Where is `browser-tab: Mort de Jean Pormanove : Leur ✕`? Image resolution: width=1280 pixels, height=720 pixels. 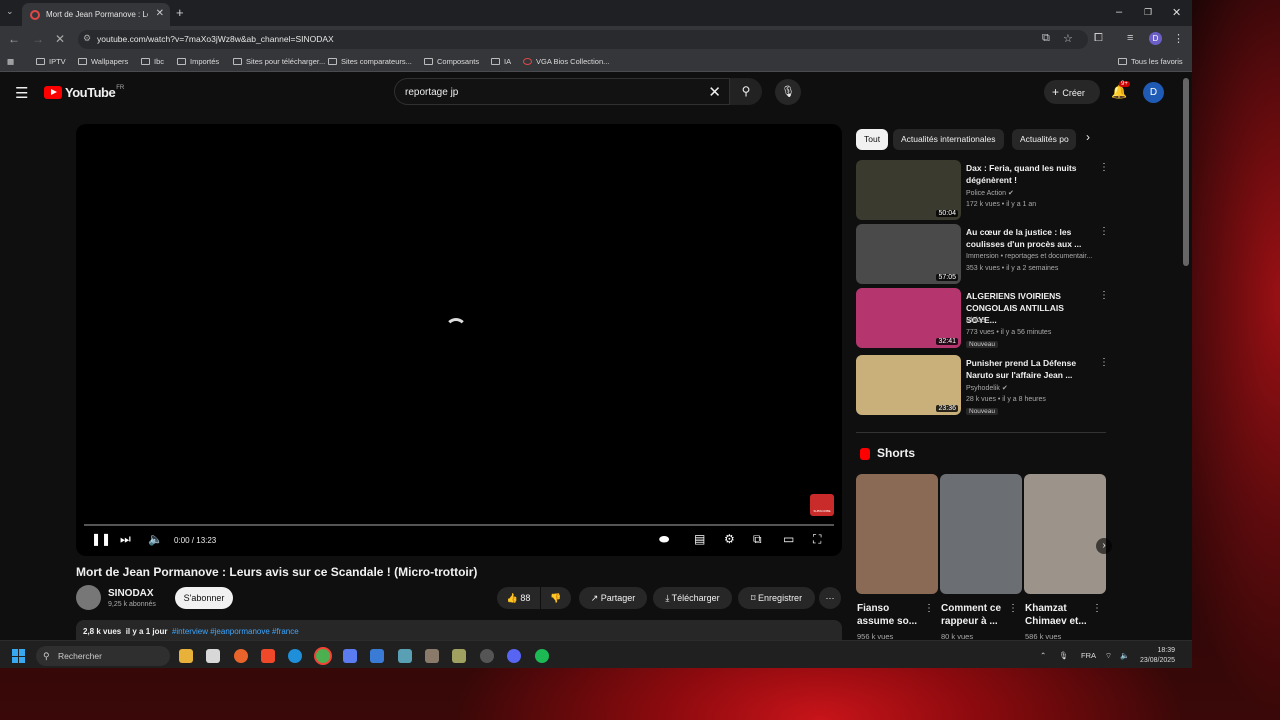
browser-tab: Mort de Jean Pormanove : Leur ✕ is located at coordinates (96, 14).